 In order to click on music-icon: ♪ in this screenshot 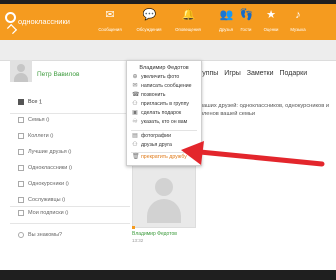, I will do `click(298, 15)`.